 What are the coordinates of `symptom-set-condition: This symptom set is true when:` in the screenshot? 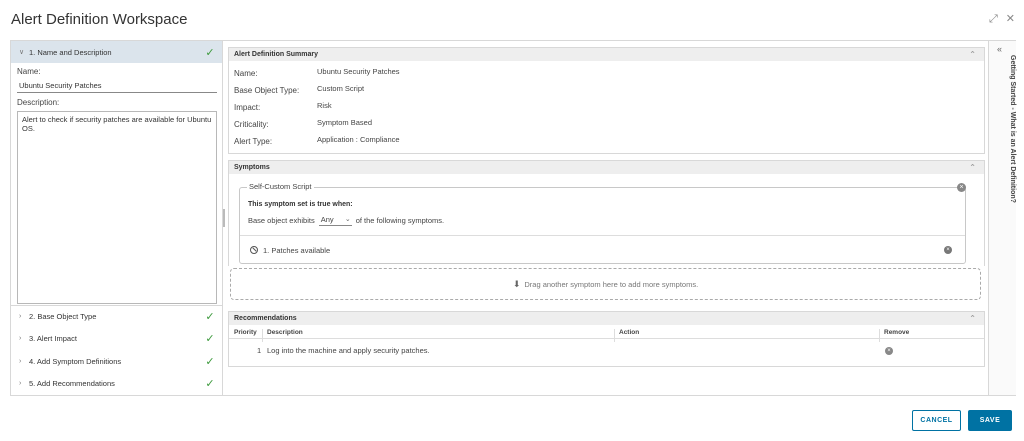 It's located at (300, 204).